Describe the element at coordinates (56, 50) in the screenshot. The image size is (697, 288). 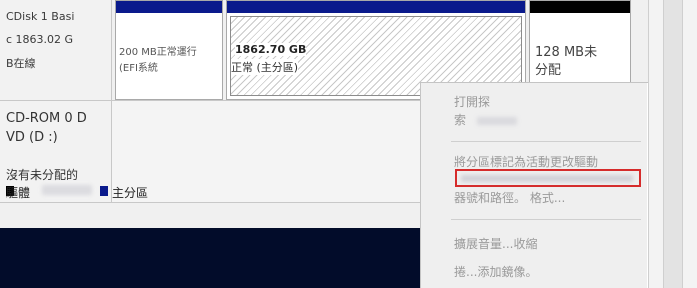
I see `disk-label-panel: CDisk 1 Basi c 1863.02 G B在線` at that location.